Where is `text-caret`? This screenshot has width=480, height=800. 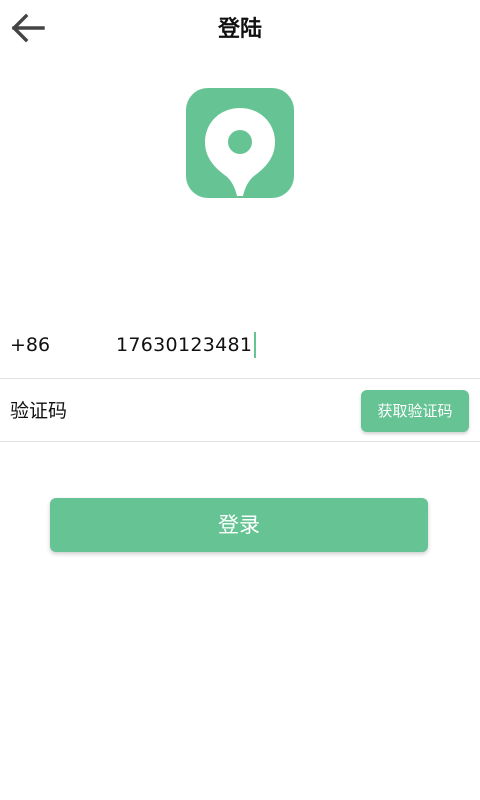
text-caret is located at coordinates (255, 345).